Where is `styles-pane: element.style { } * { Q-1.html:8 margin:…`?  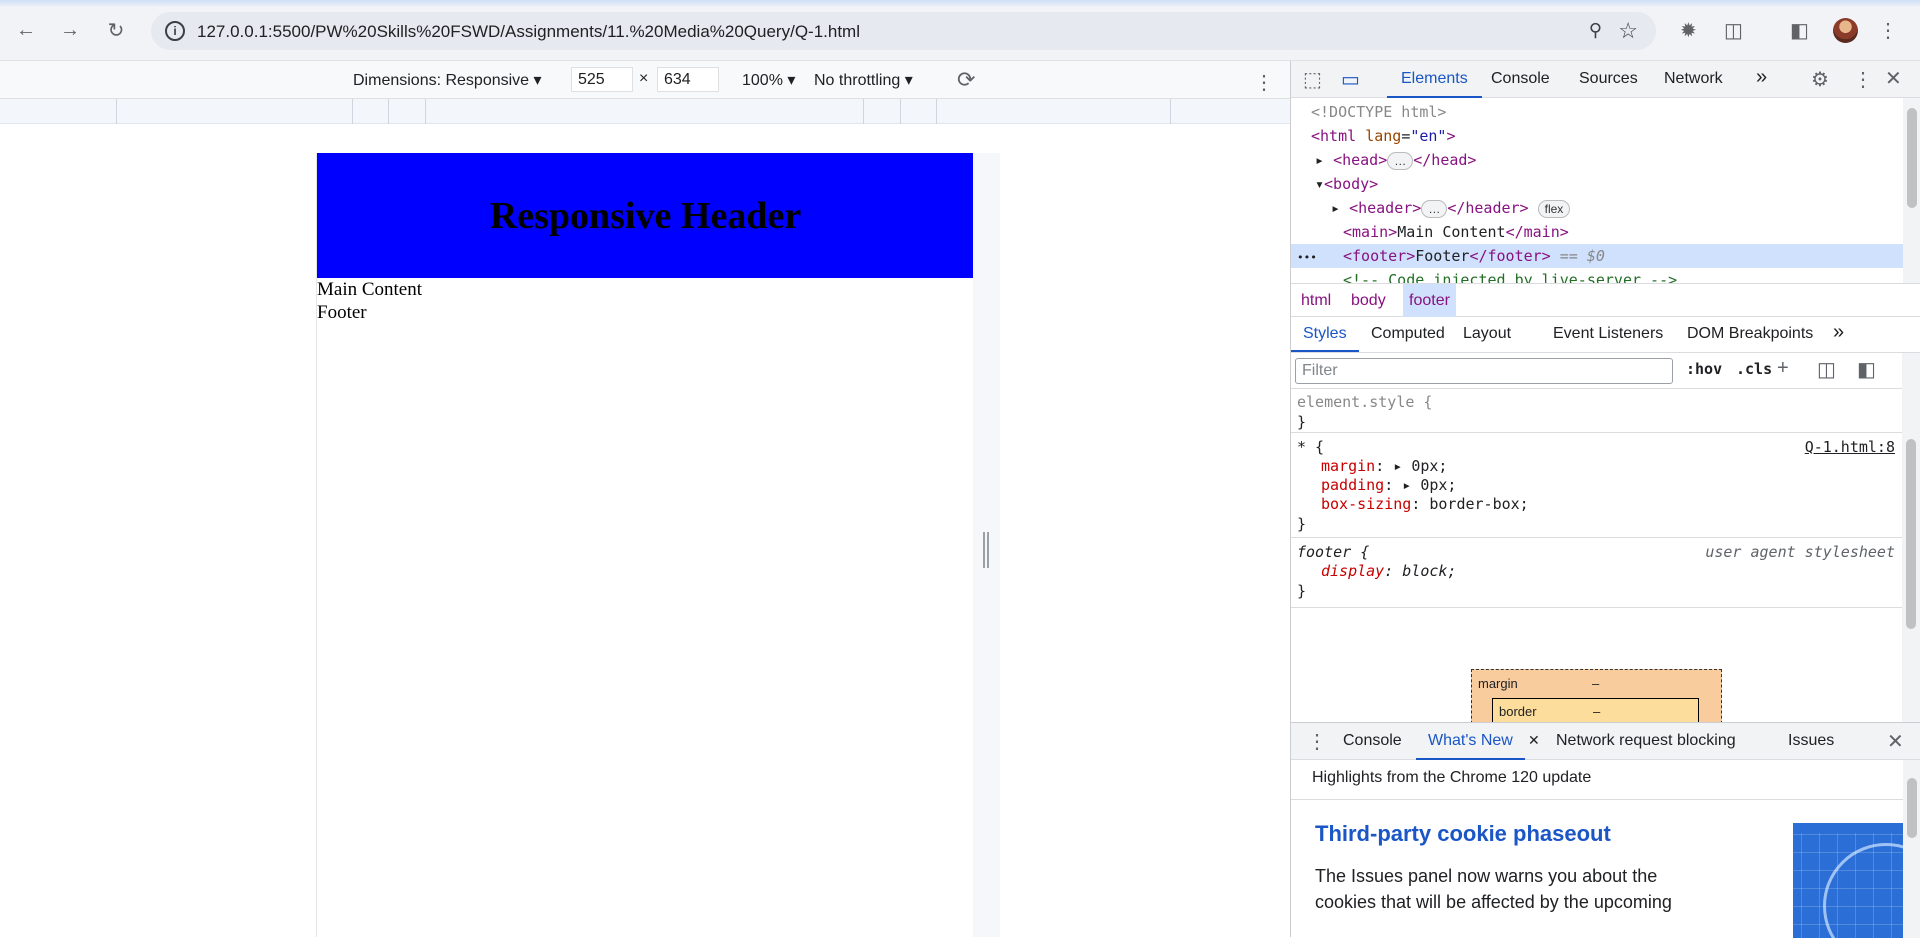
styles-pane: element.style { } * { Q-1.html:8 margin:… is located at coordinates (1597, 555).